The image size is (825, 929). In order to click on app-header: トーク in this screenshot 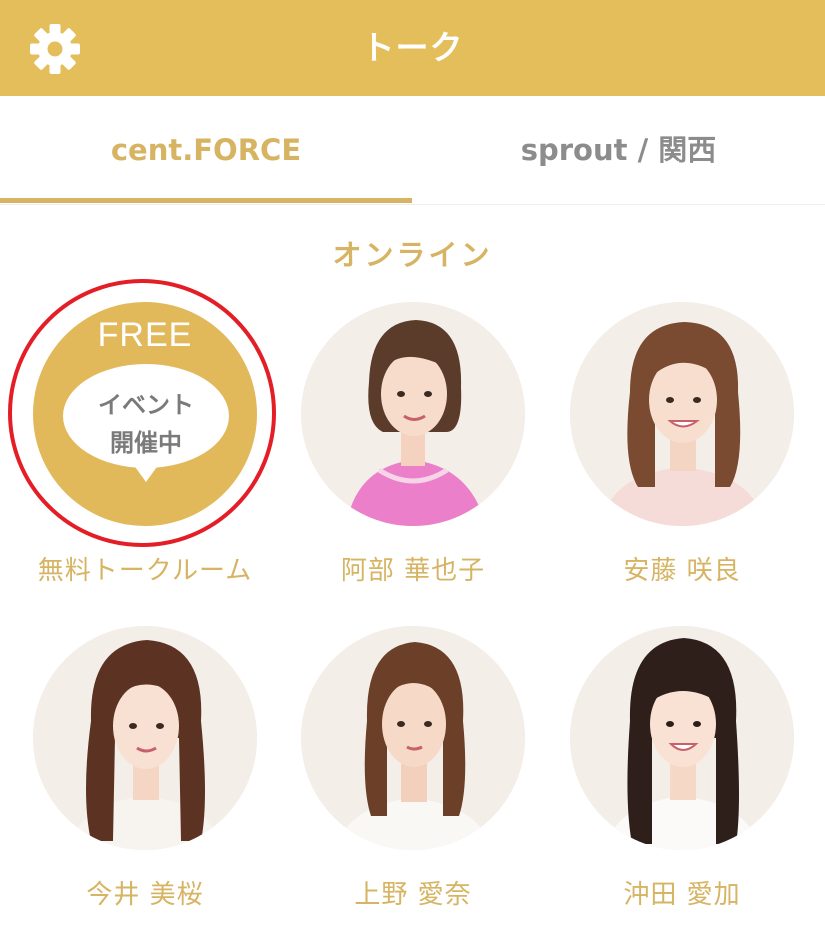, I will do `click(412, 48)`.